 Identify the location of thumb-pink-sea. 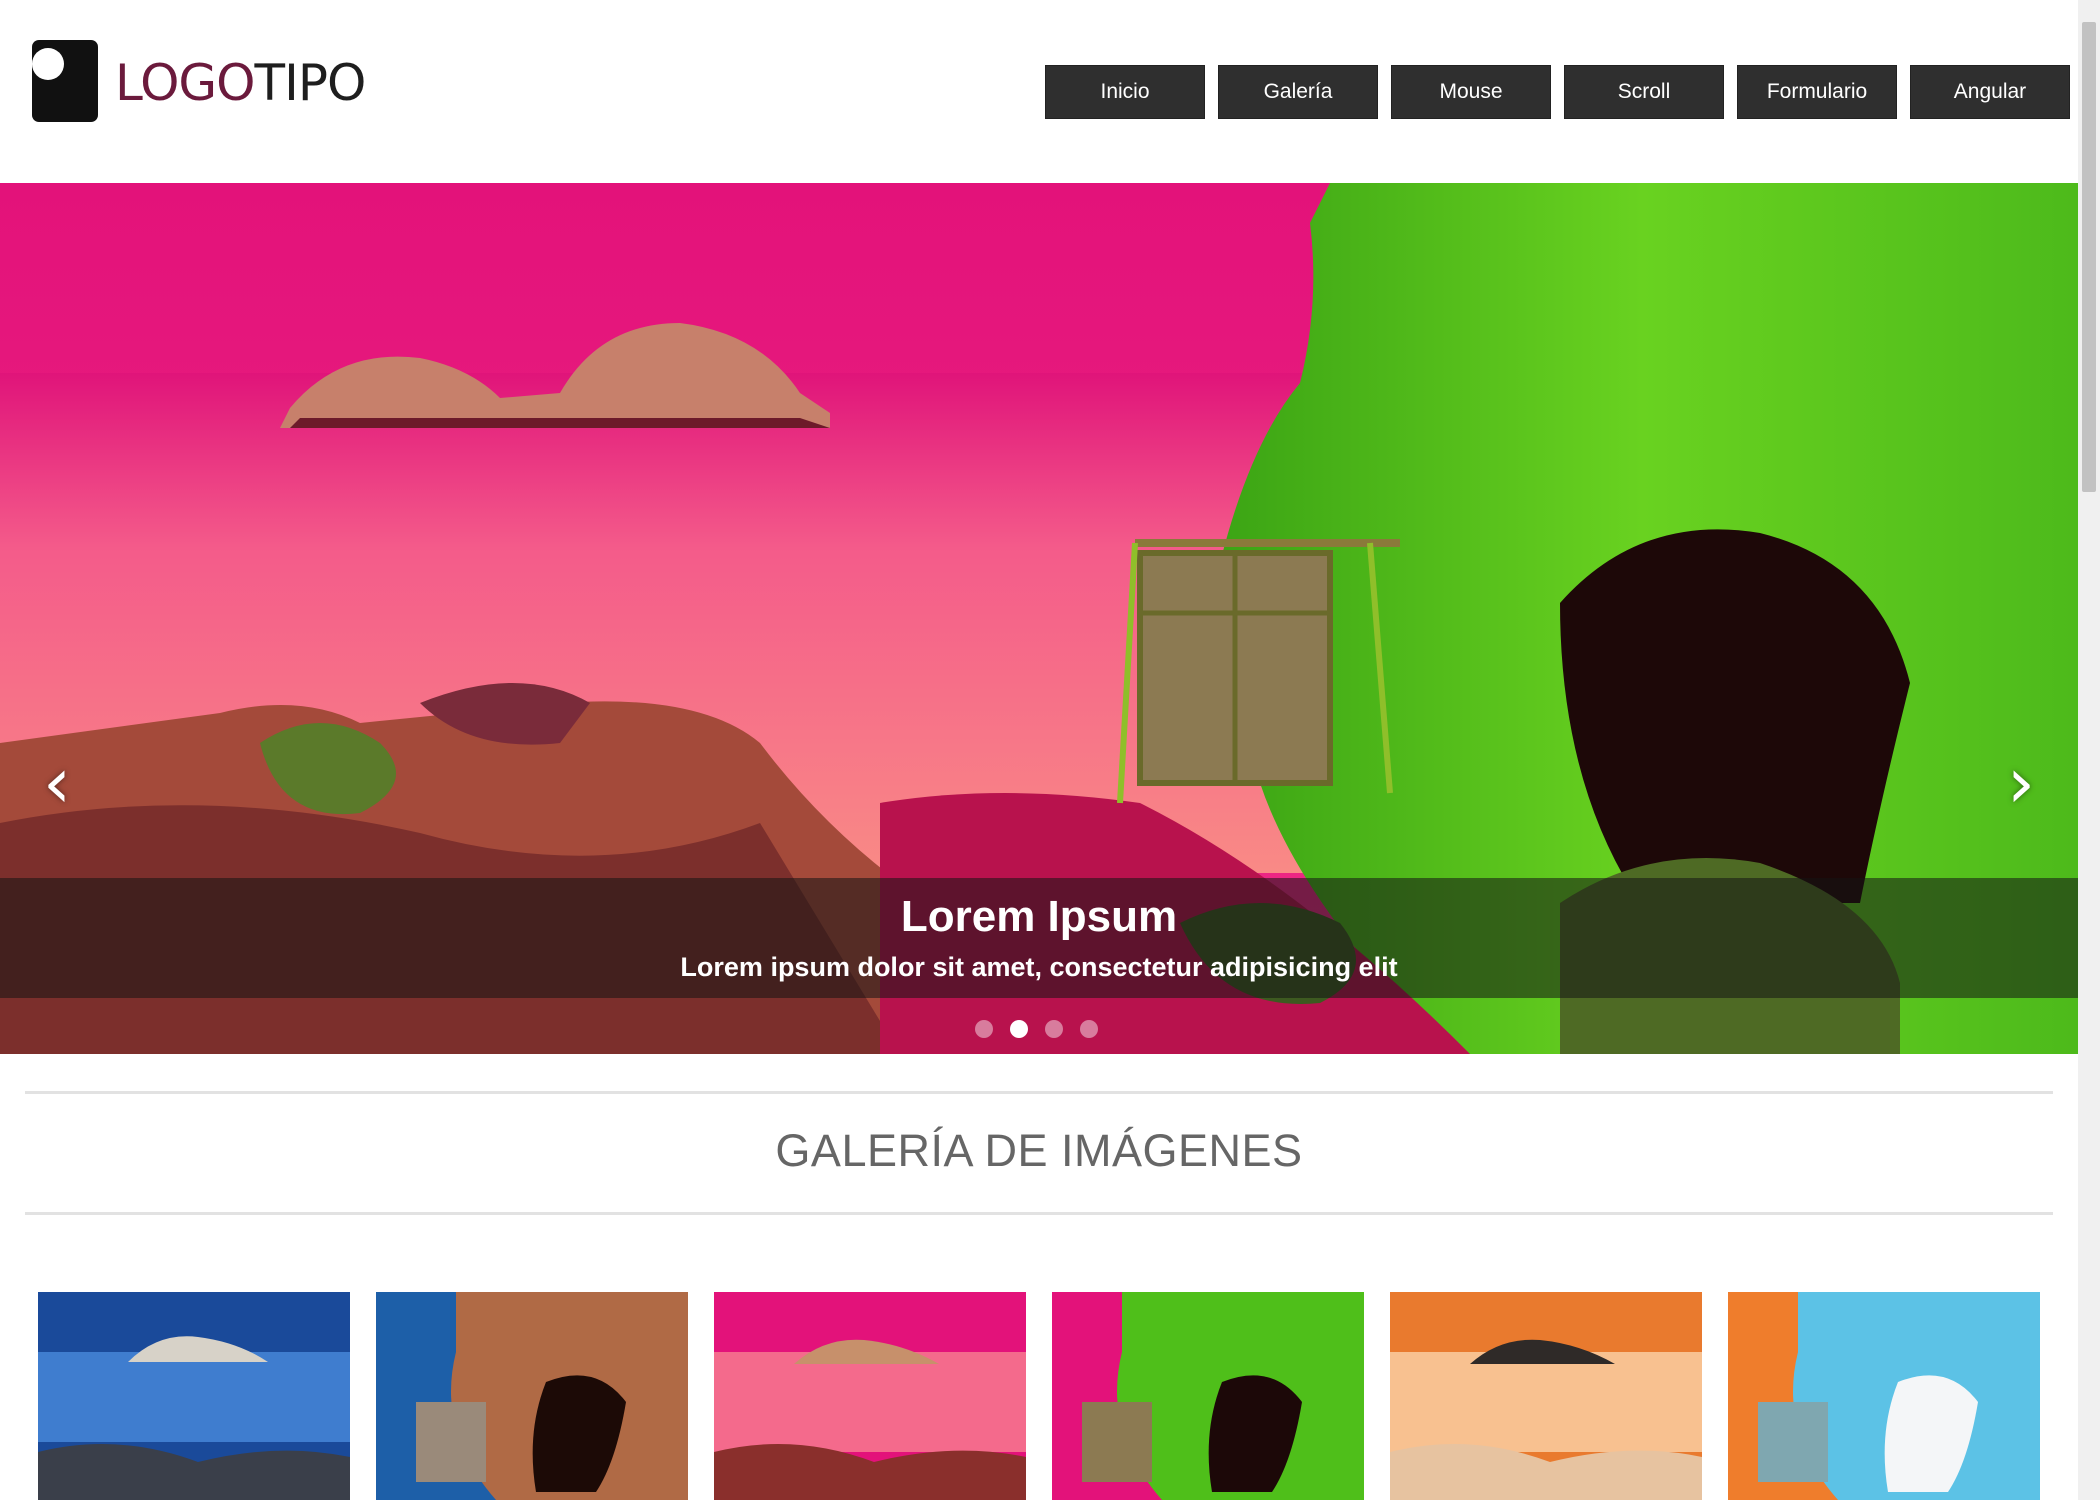
(870, 1396).